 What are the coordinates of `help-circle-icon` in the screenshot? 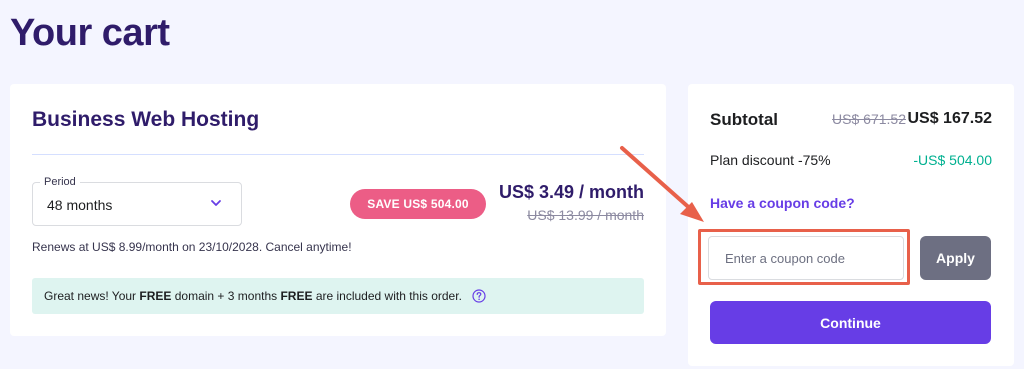 It's located at (479, 296).